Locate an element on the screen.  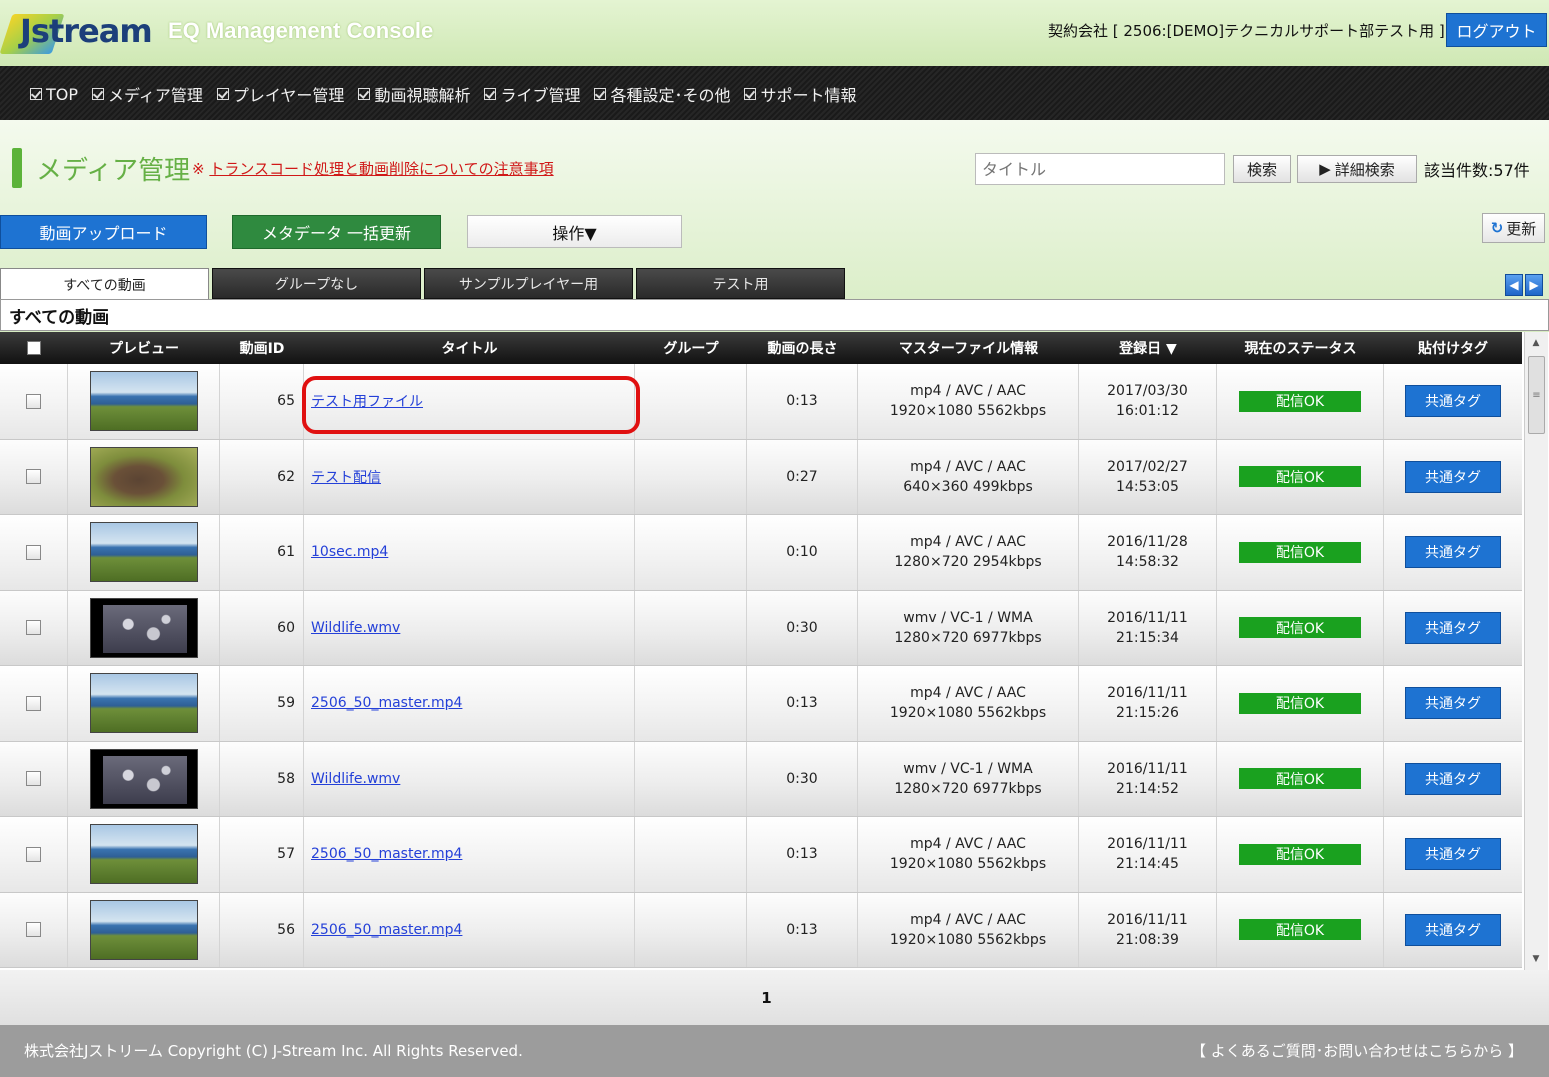
nav-item-1: メディア管理 is located at coordinates (147, 94).